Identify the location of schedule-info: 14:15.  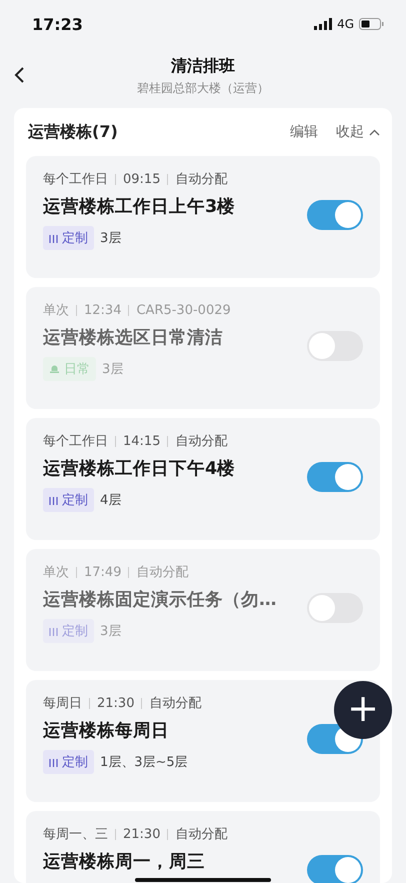
(141, 441).